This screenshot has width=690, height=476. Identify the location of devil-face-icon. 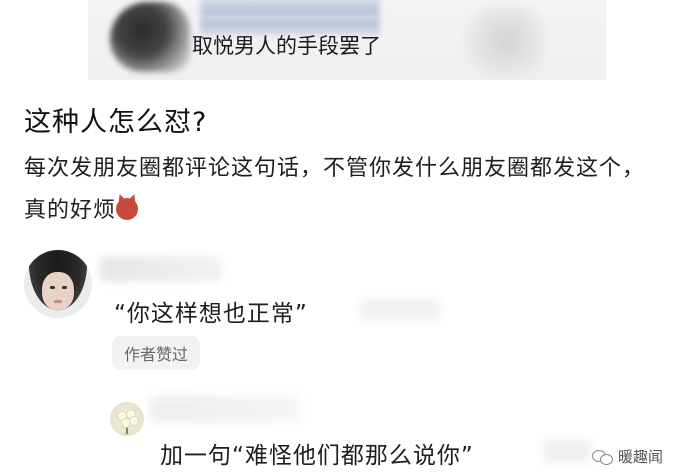
(127, 209).